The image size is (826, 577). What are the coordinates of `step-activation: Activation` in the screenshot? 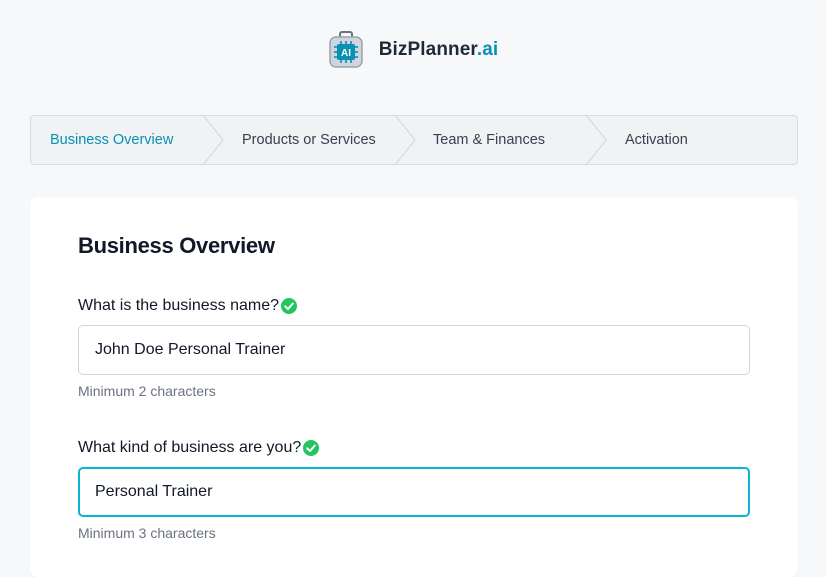 It's located at (656, 140).